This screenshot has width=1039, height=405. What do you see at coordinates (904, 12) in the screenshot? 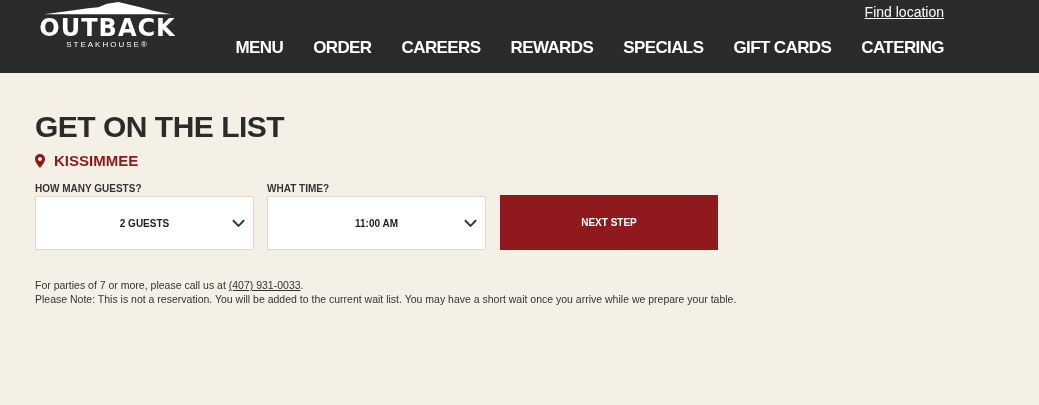
I see `find-location-link: Find location` at bounding box center [904, 12].